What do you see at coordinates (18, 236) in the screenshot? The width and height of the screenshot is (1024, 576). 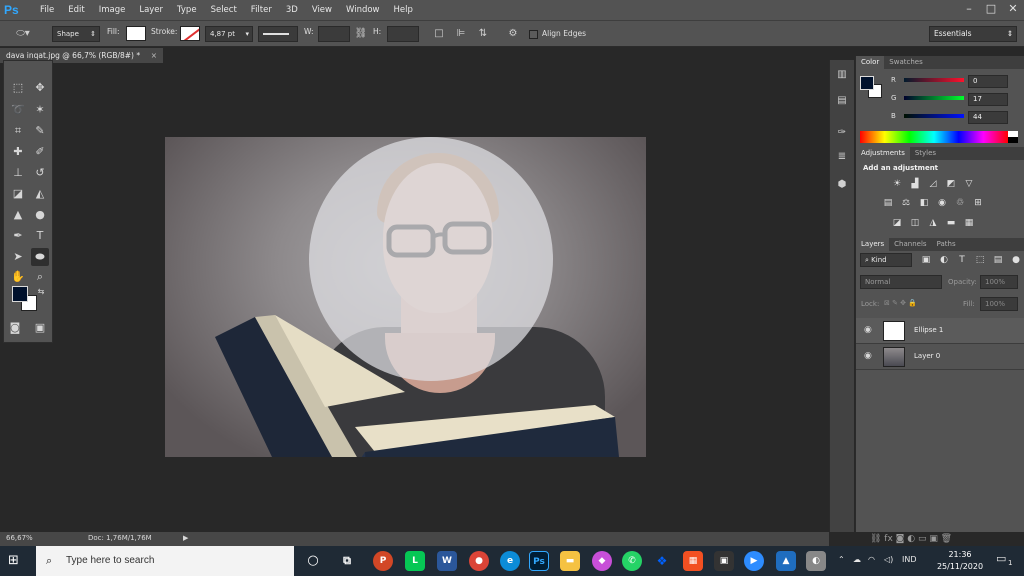 I see `pen-tool-icon: ✒` at bounding box center [18, 236].